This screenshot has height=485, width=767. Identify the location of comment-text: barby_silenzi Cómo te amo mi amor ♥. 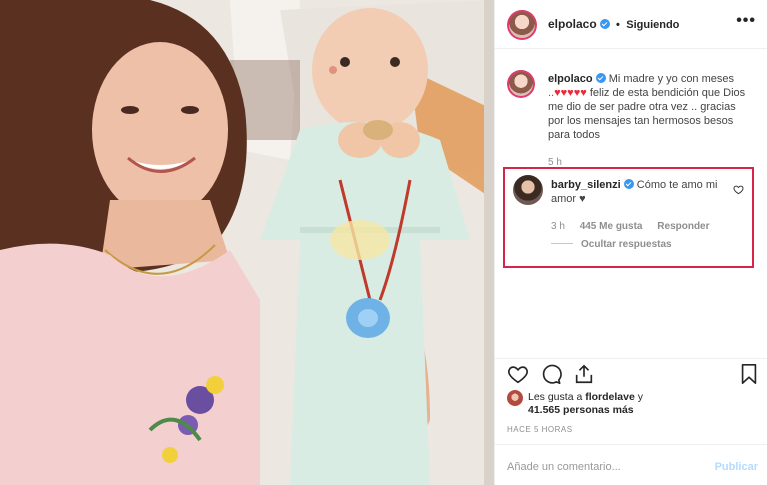
(641, 192).